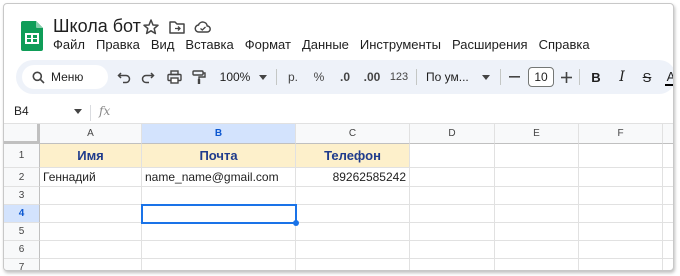 This screenshot has width=680, height=276. I want to click on cell-f2, so click(621, 177).